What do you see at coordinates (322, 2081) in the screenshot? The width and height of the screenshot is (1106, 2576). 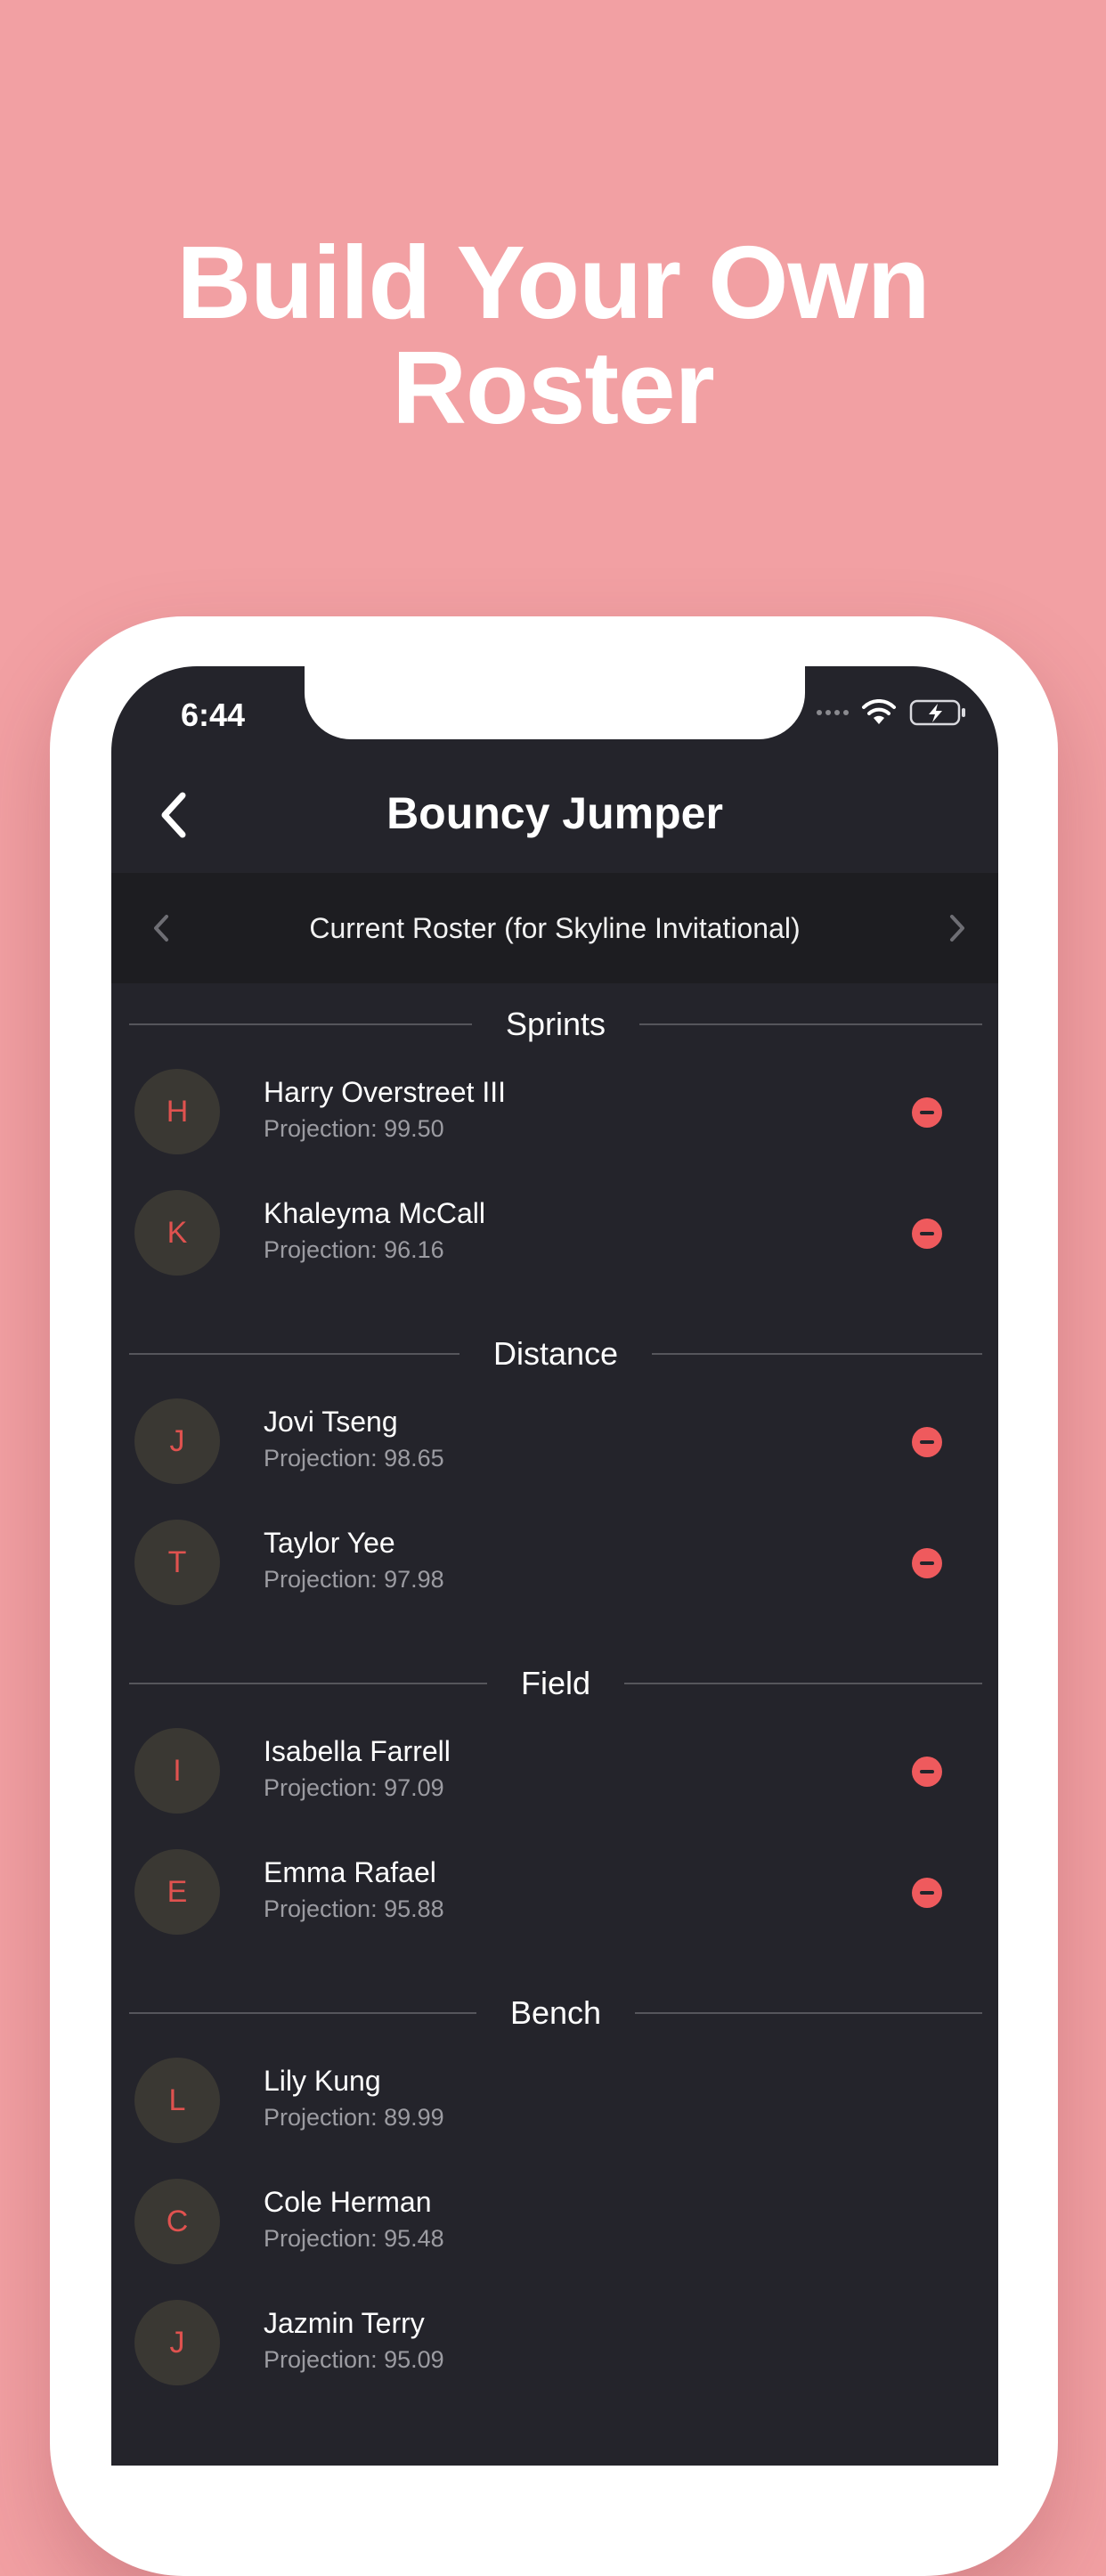 I see `player-name: Lily Kung` at bounding box center [322, 2081].